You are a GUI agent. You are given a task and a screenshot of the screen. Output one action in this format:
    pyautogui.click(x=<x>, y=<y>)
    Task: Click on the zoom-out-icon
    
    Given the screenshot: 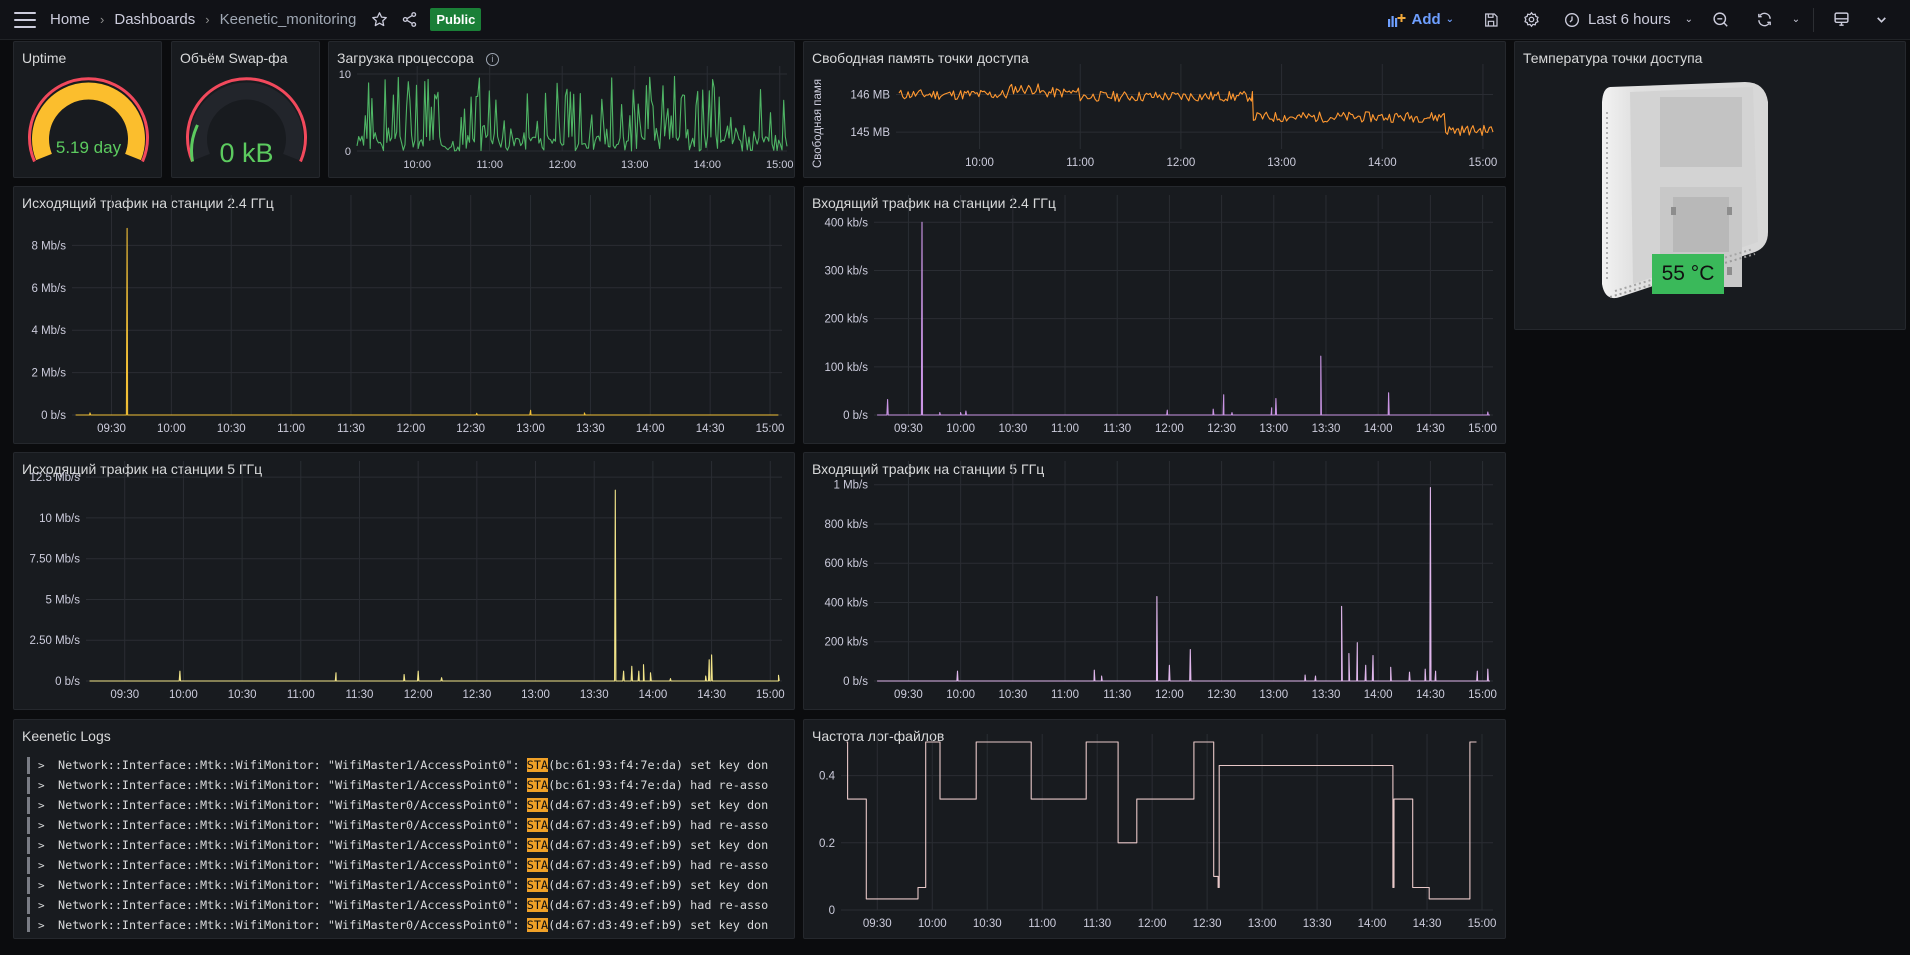 What is the action you would take?
    pyautogui.click(x=1720, y=20)
    